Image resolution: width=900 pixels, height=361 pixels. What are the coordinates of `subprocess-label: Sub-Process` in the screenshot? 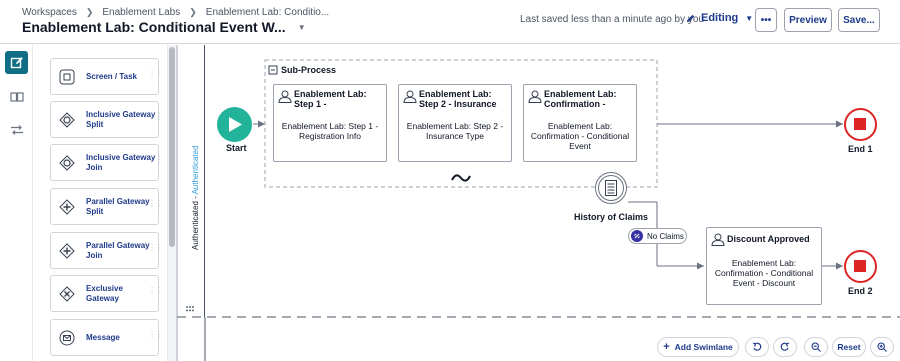 It's located at (309, 70).